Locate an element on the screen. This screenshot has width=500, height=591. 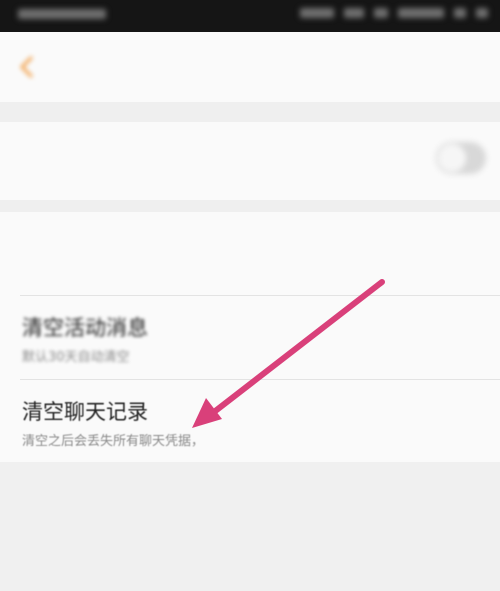
list-item-subtitle: 清空之后会丢失所有聊天凭据， is located at coordinates (113, 439).